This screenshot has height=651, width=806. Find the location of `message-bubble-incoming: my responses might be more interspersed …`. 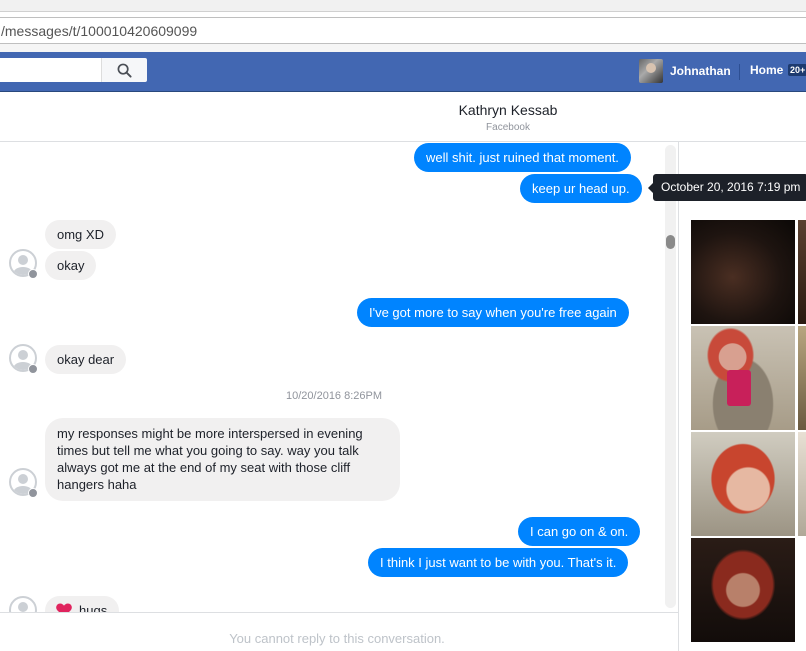

message-bubble-incoming: my responses might be more interspersed … is located at coordinates (222, 459).